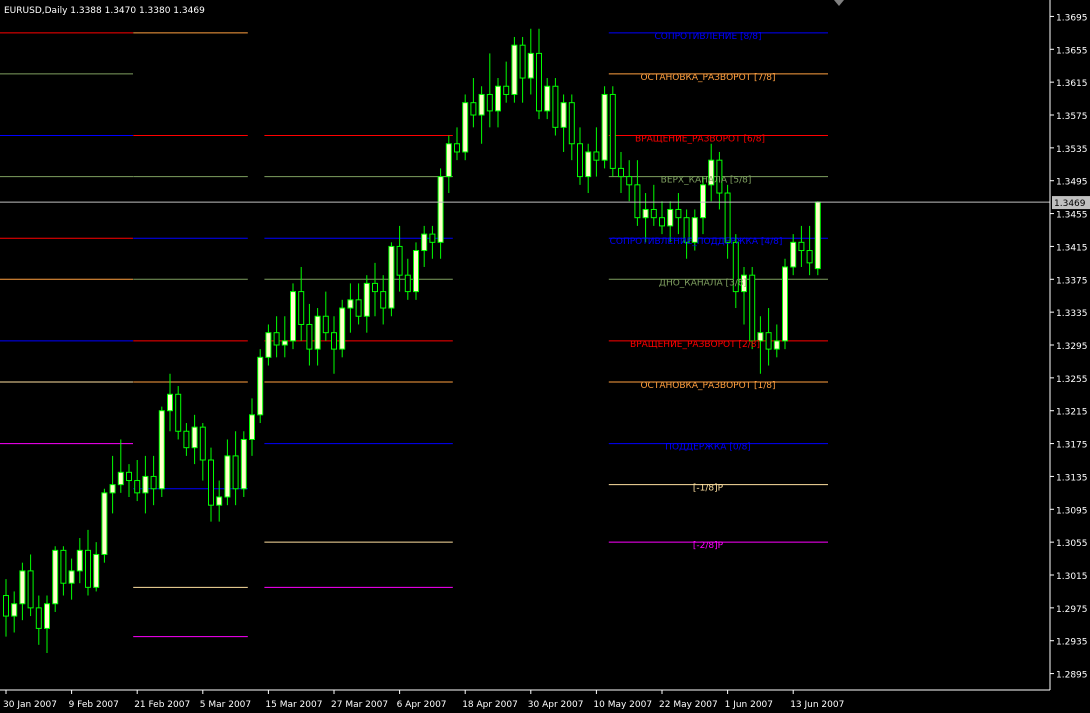  What do you see at coordinates (1072, 446) in the screenshot?
I see `y-tick-label: 1.3175` at bounding box center [1072, 446].